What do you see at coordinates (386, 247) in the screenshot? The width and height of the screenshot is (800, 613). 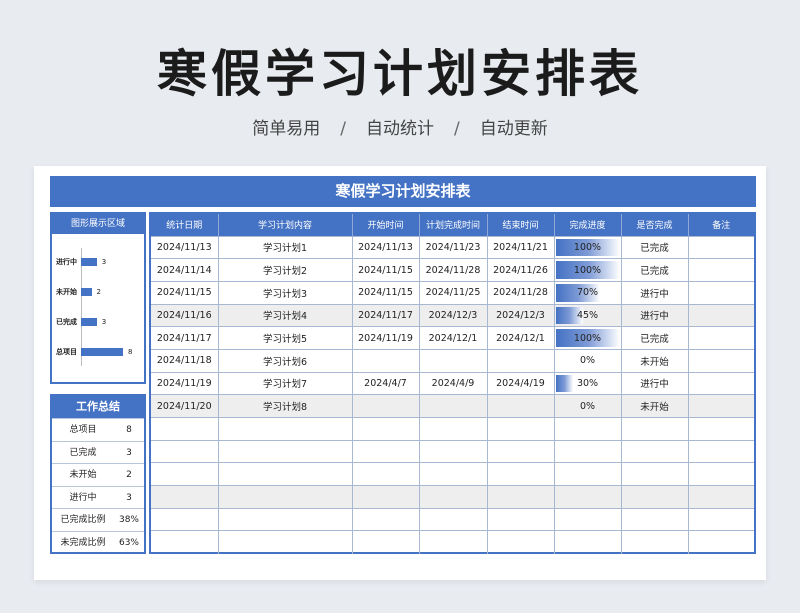 I see `cell-start: 2024/11/13` at bounding box center [386, 247].